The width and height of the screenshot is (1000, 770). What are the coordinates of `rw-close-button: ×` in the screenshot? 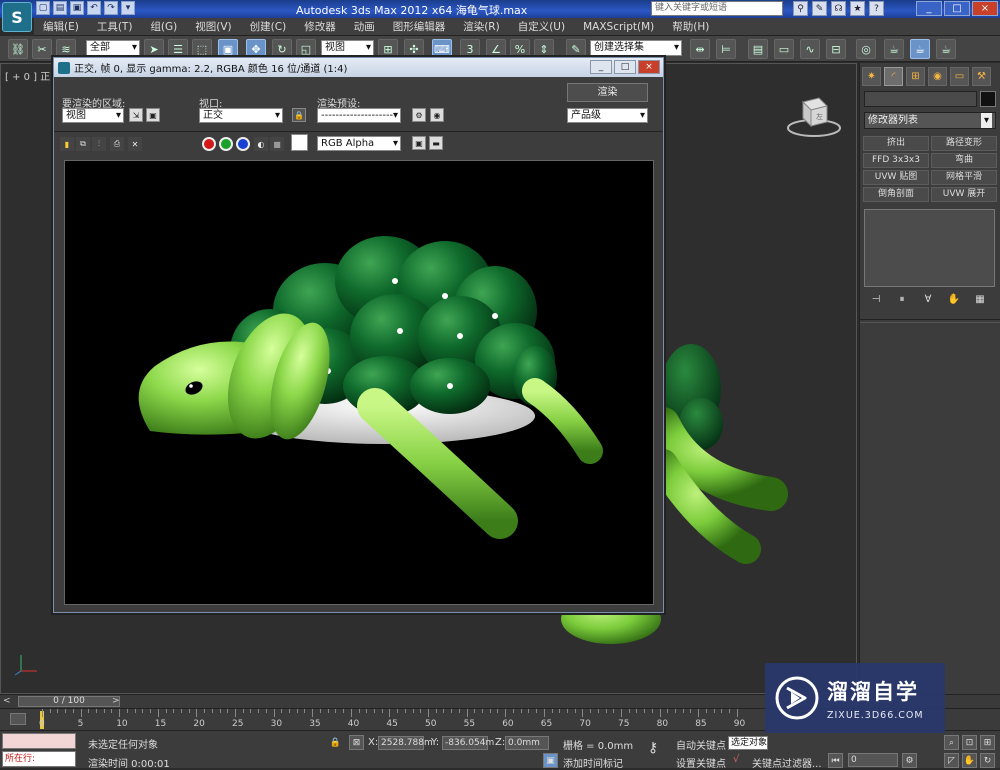 It's located at (649, 67).